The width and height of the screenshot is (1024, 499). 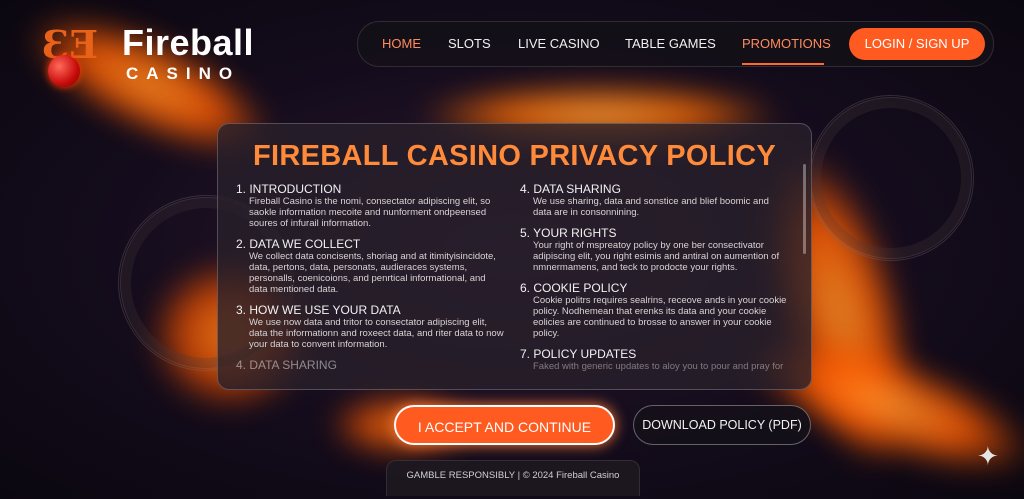 I want to click on section-heading: 2. DATA WE COLLECT, so click(x=298, y=244).